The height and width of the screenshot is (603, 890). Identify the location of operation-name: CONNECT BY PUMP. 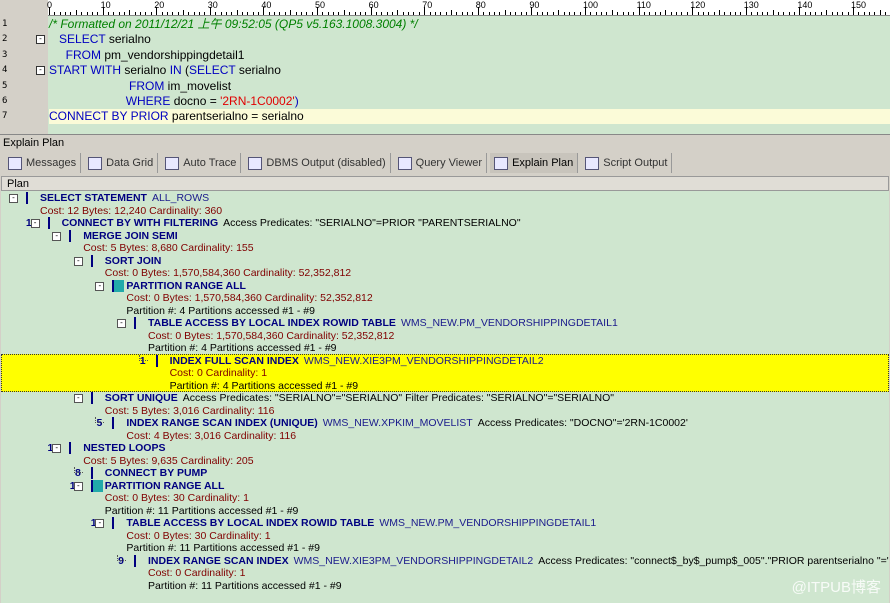
(156, 473).